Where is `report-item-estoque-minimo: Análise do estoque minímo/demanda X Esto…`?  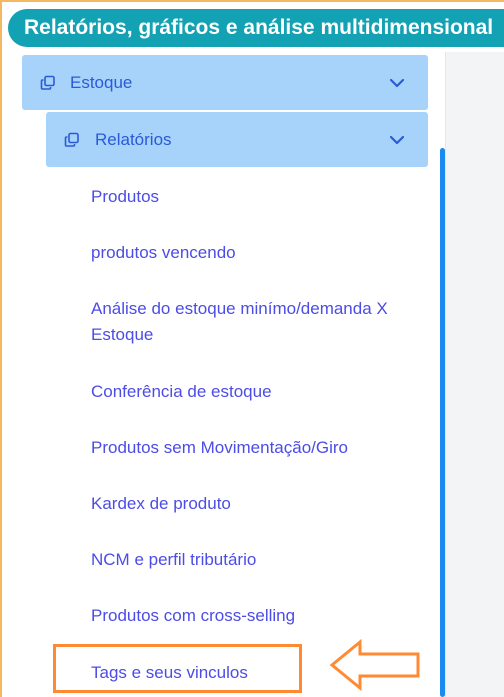 report-item-estoque-minimo: Análise do estoque minímo/demanda X Esto… is located at coordinates (256, 322).